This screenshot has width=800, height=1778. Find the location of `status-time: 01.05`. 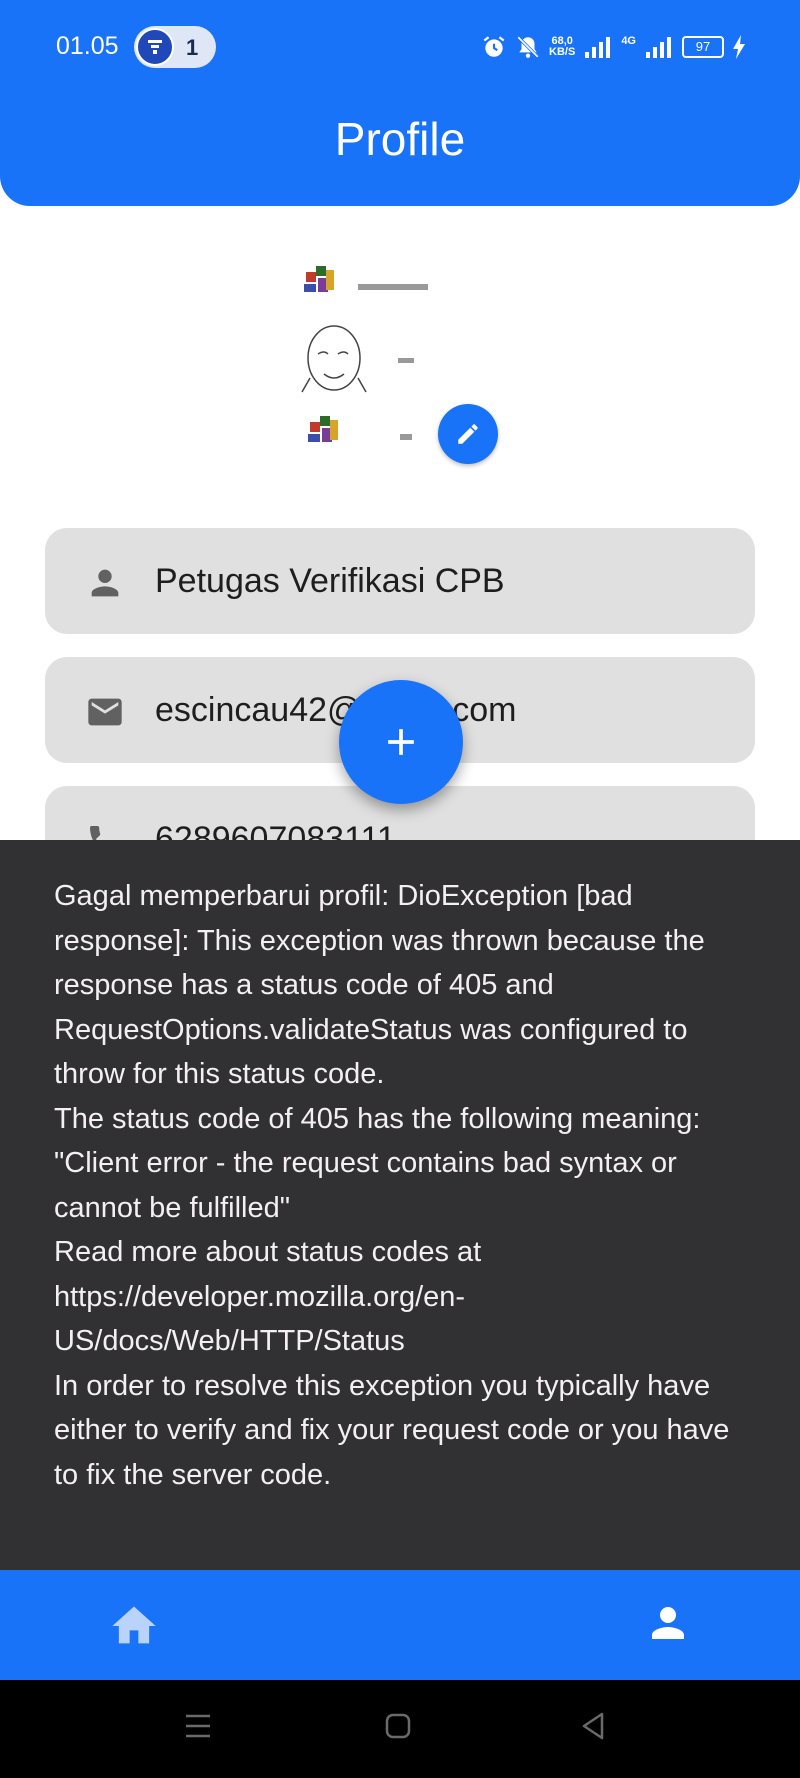

status-time: 01.05 is located at coordinates (87, 46).